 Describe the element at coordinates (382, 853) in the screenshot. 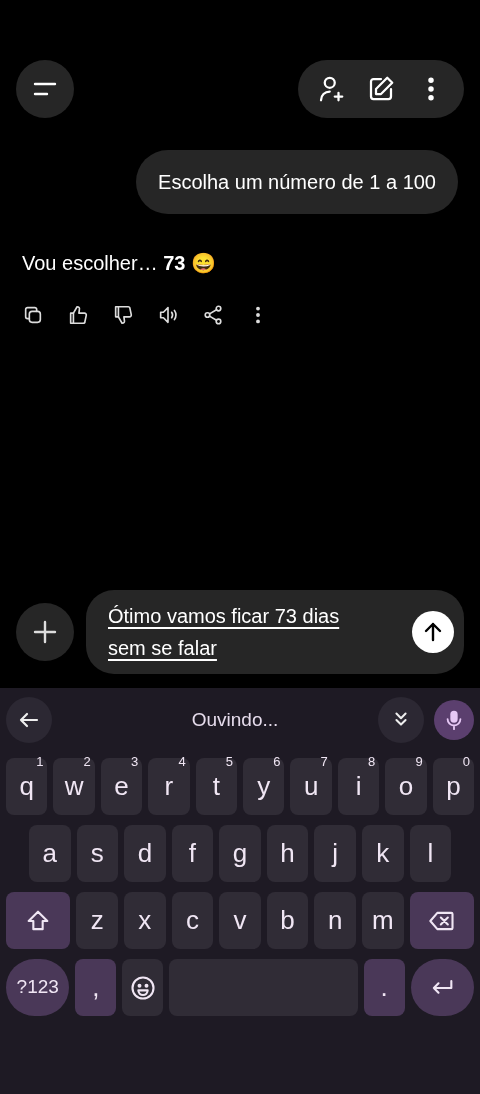

I see `key: k` at that location.